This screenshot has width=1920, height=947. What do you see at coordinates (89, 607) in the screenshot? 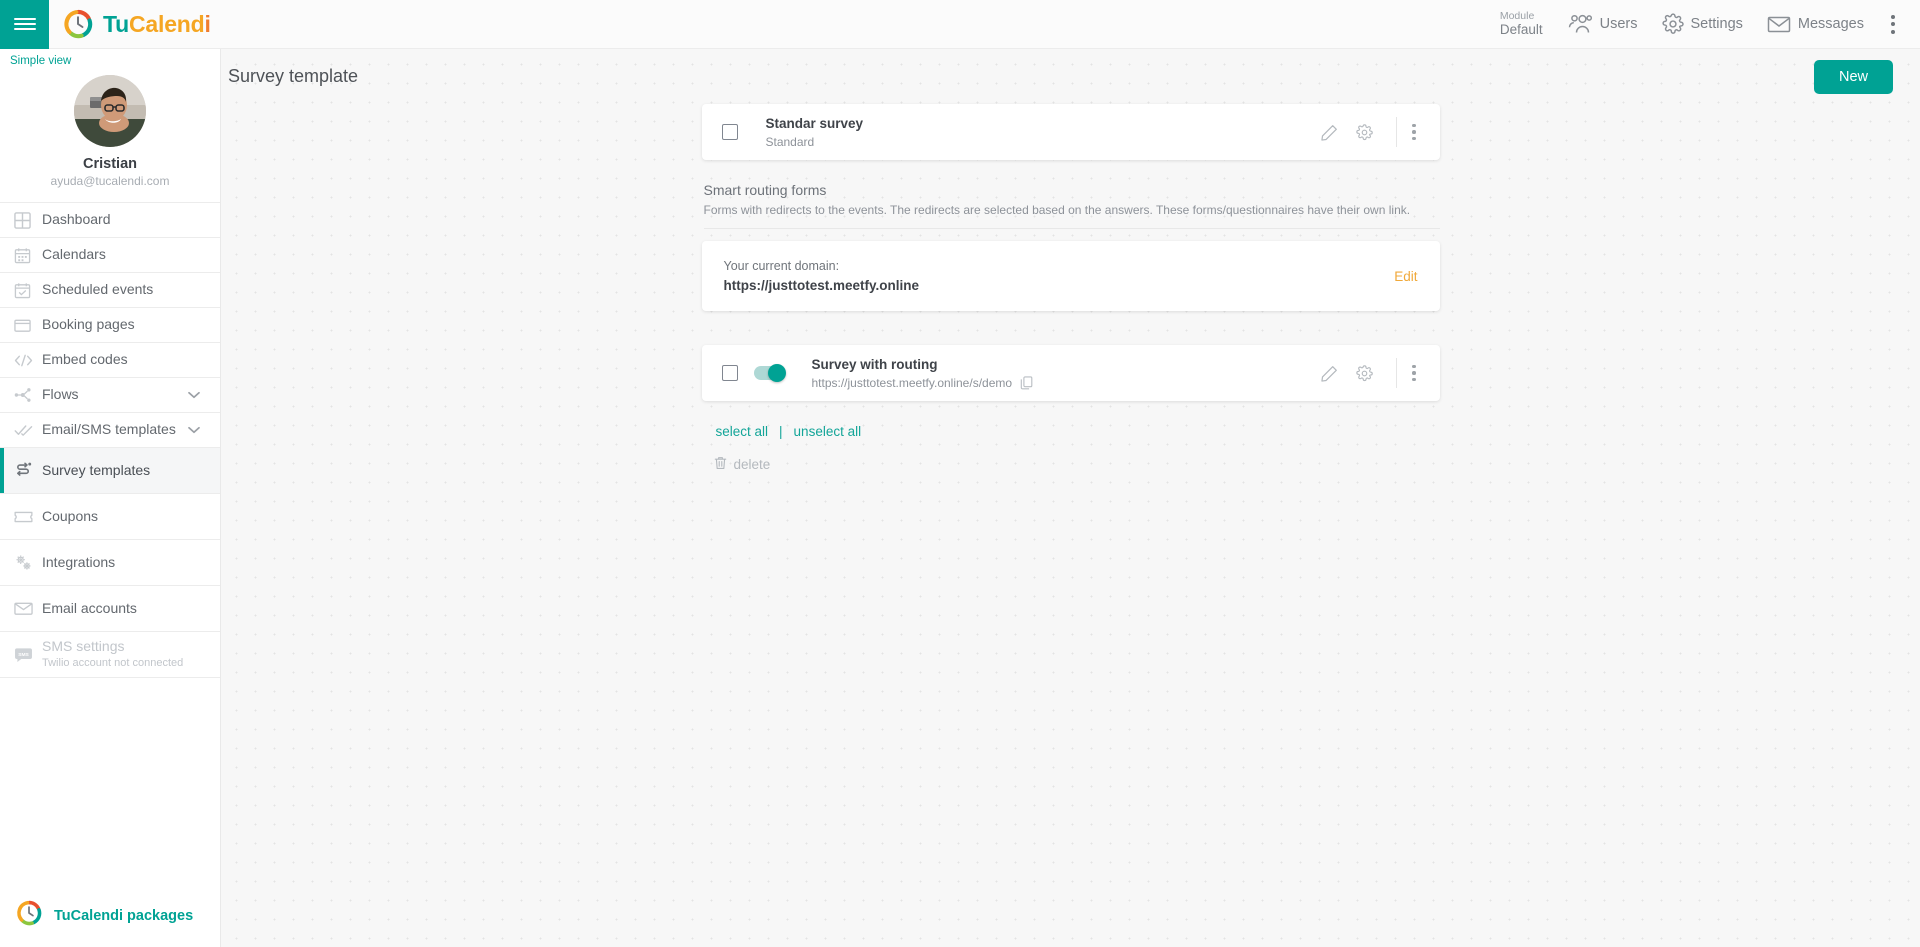
I see `sidebar-item-label: Email accounts` at bounding box center [89, 607].